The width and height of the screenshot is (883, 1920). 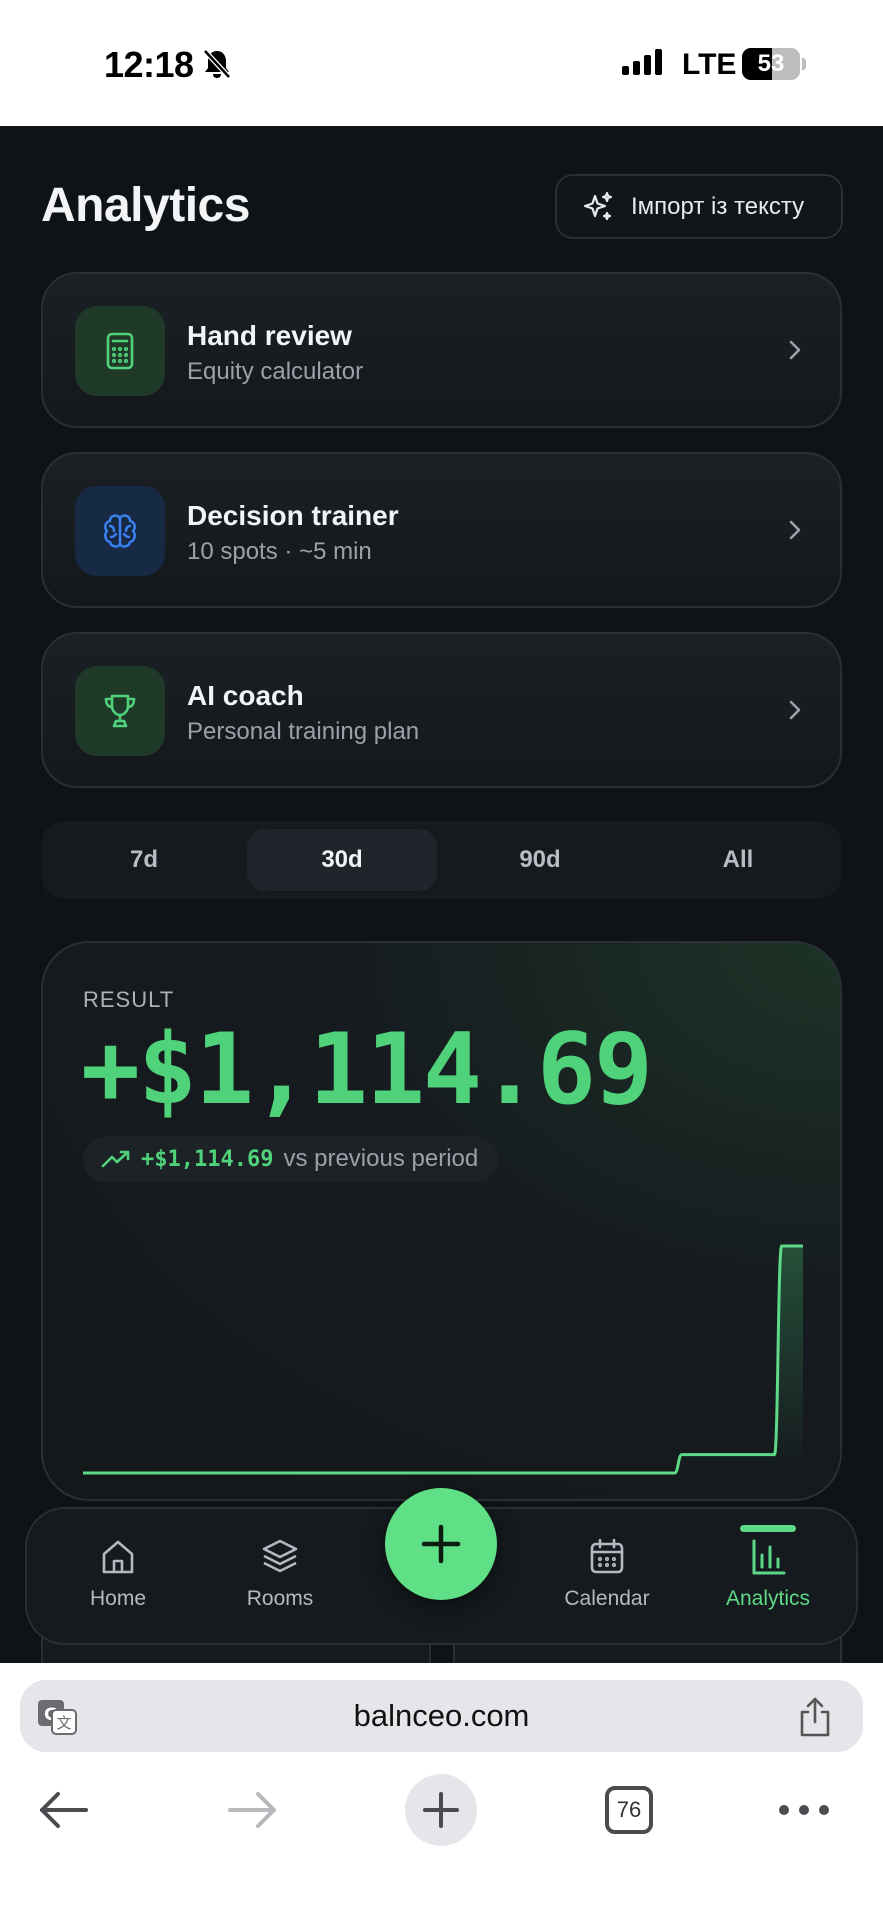 I want to click on more-dots-icon, so click(x=804, y=1810).